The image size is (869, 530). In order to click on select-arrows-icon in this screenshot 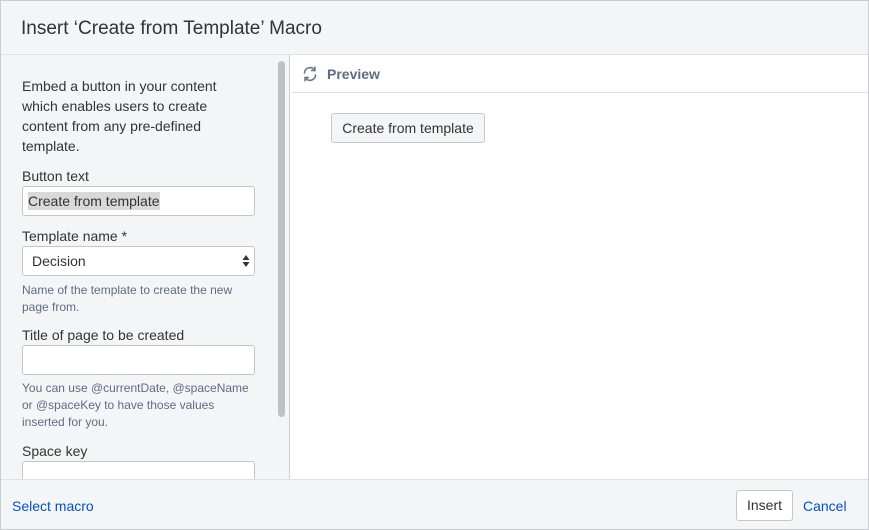, I will do `click(246, 261)`.